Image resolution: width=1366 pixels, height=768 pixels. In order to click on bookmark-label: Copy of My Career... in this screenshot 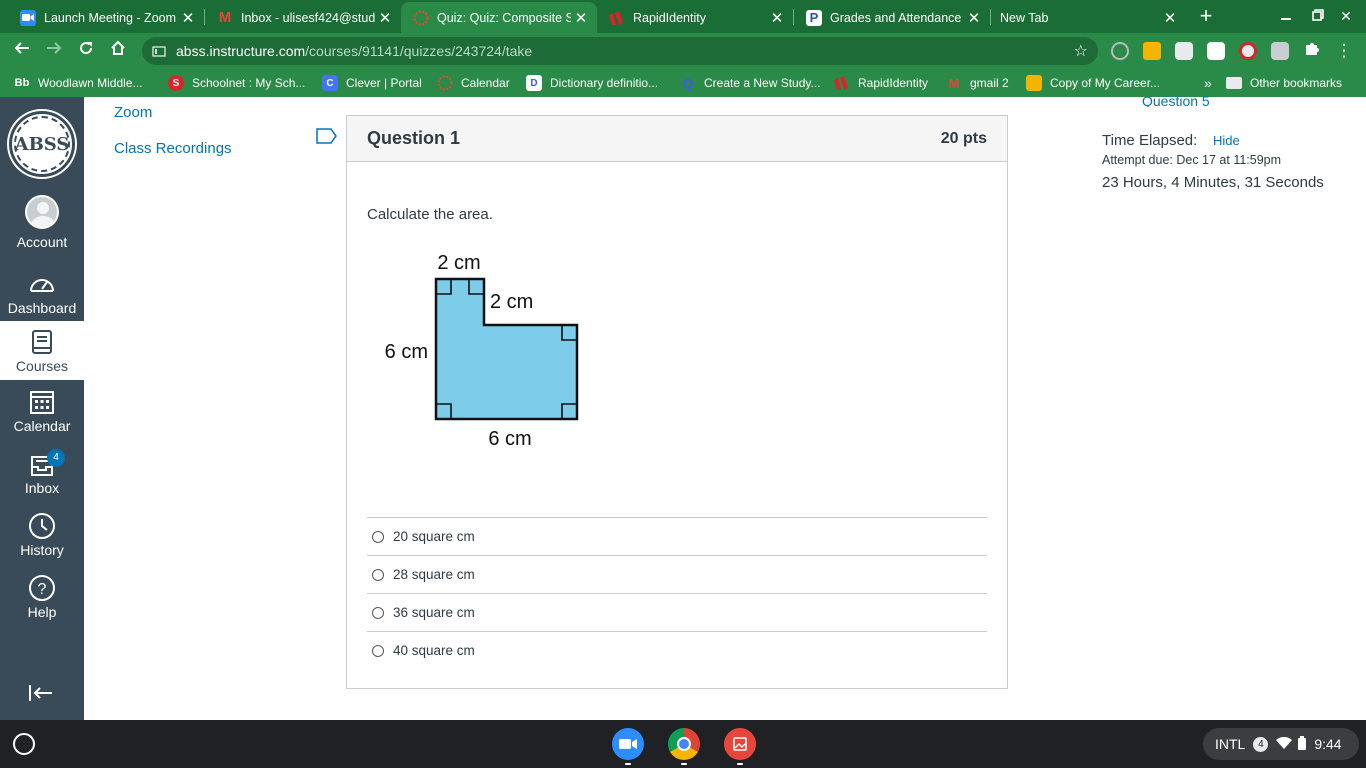, I will do `click(1105, 83)`.